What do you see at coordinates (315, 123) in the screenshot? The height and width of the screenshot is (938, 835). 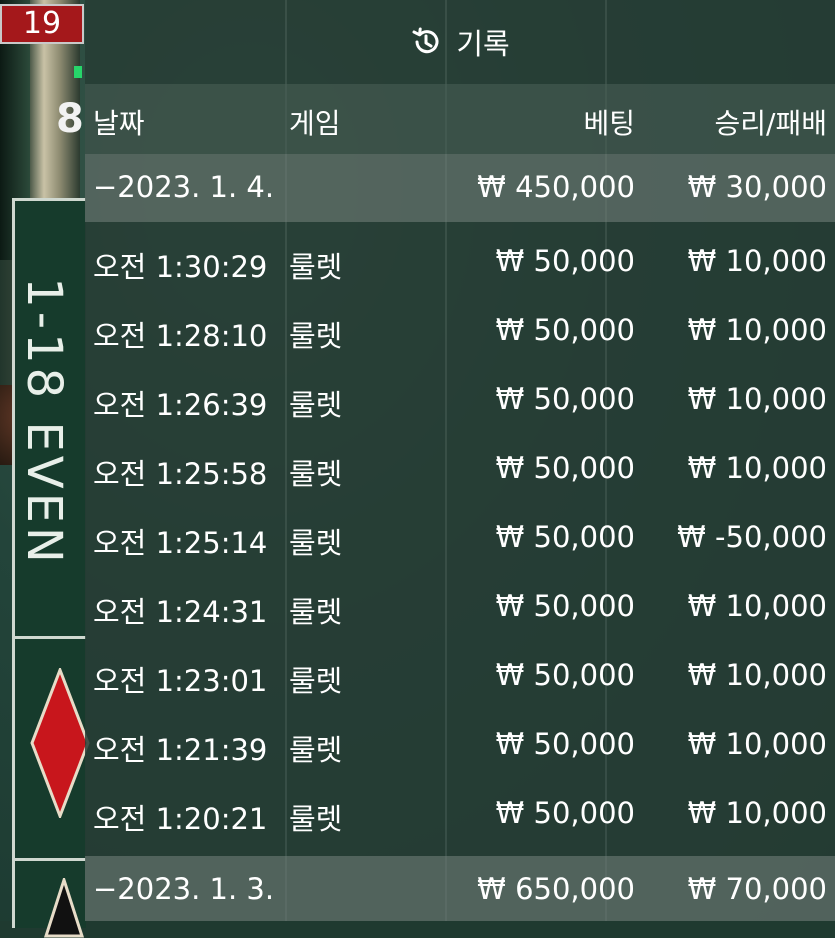 I see `column-header-game: 게임` at bounding box center [315, 123].